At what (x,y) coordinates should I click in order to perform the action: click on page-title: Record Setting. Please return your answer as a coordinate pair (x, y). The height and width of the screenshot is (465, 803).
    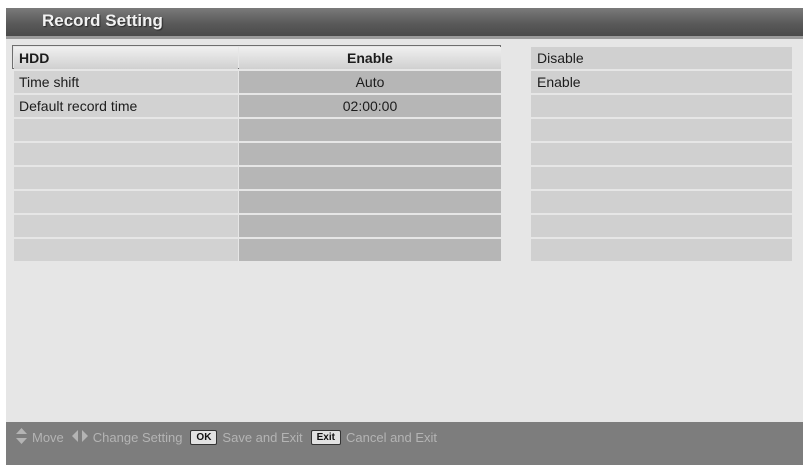
    Looking at the image, I should click on (102, 20).